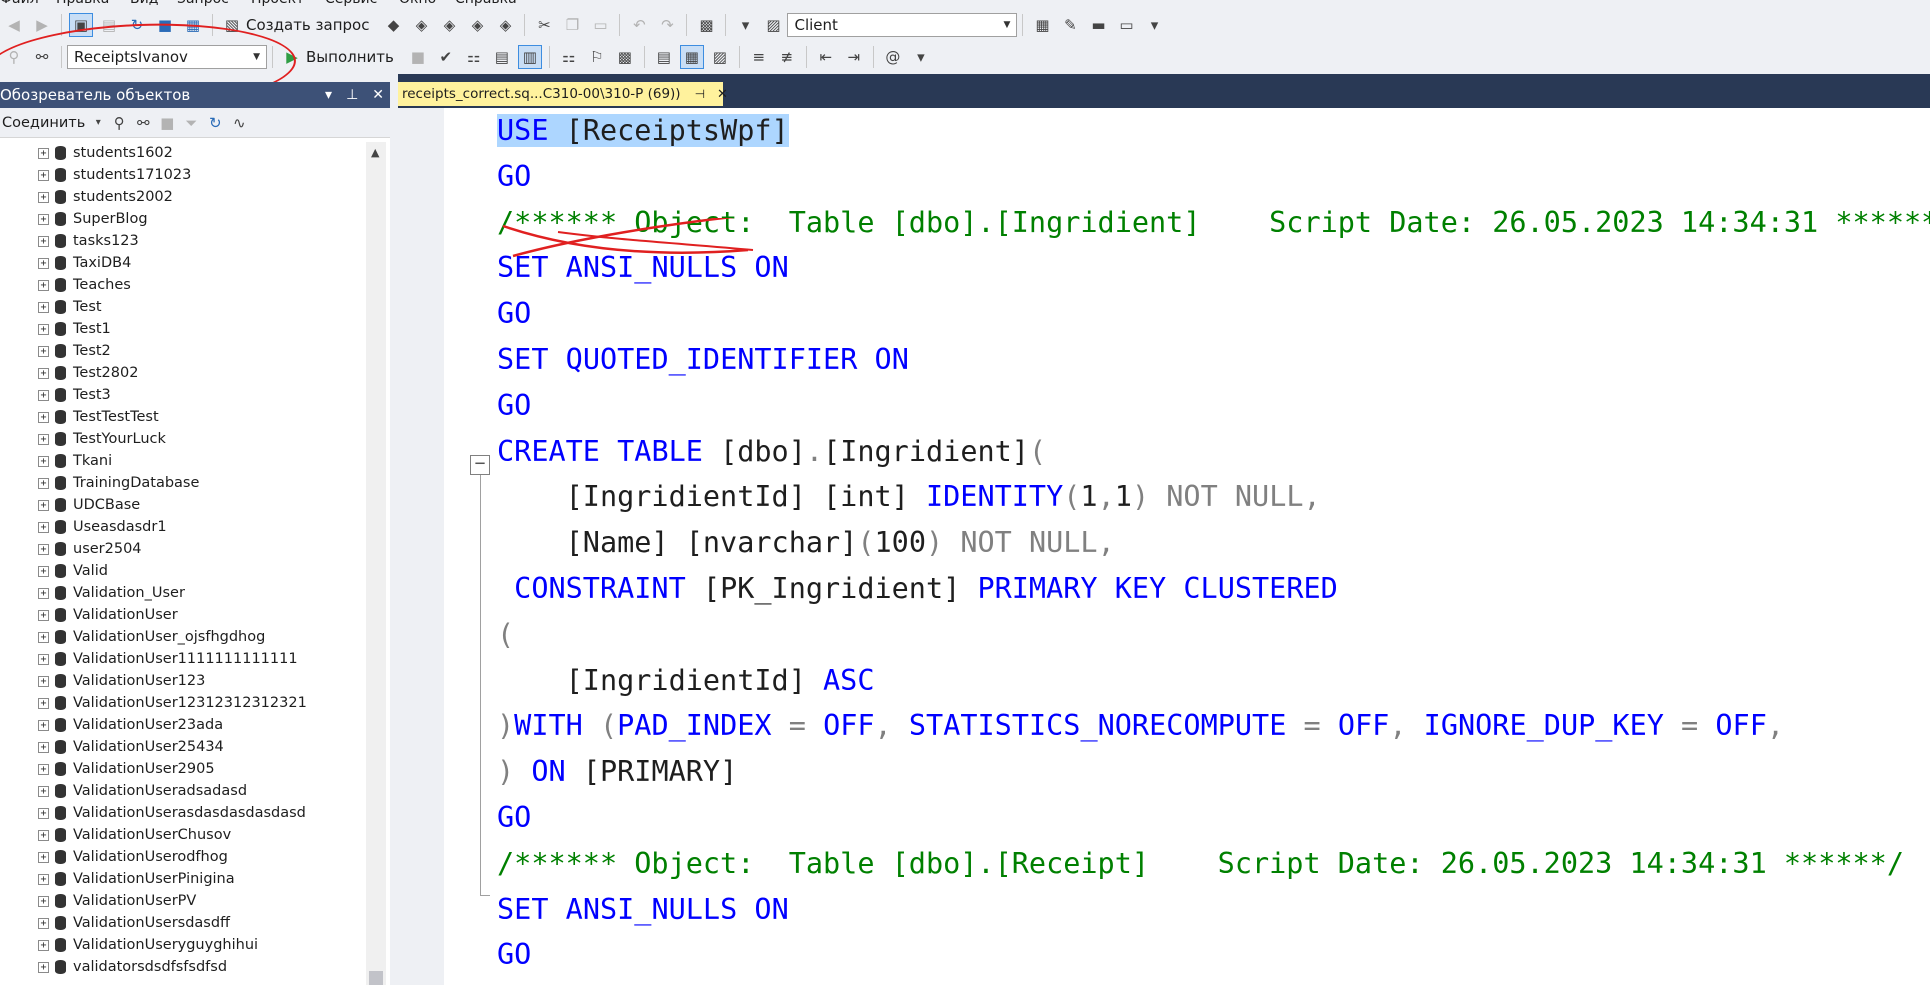 The height and width of the screenshot is (985, 1930). Describe the element at coordinates (183, 175) in the screenshot. I see `database-node: + students171023` at that location.